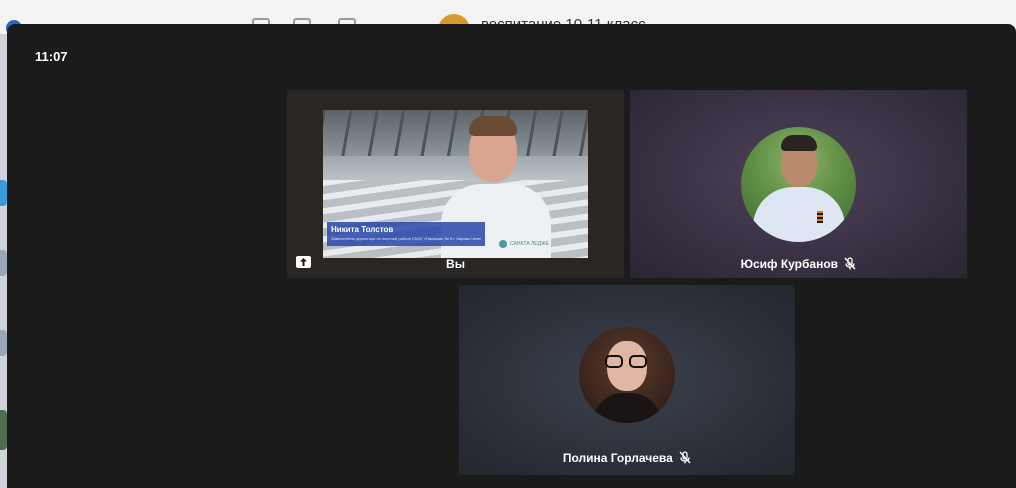 The width and height of the screenshot is (1016, 488). What do you see at coordinates (362, 229) in the screenshot?
I see `video-caption-name: Никита Толстов` at bounding box center [362, 229].